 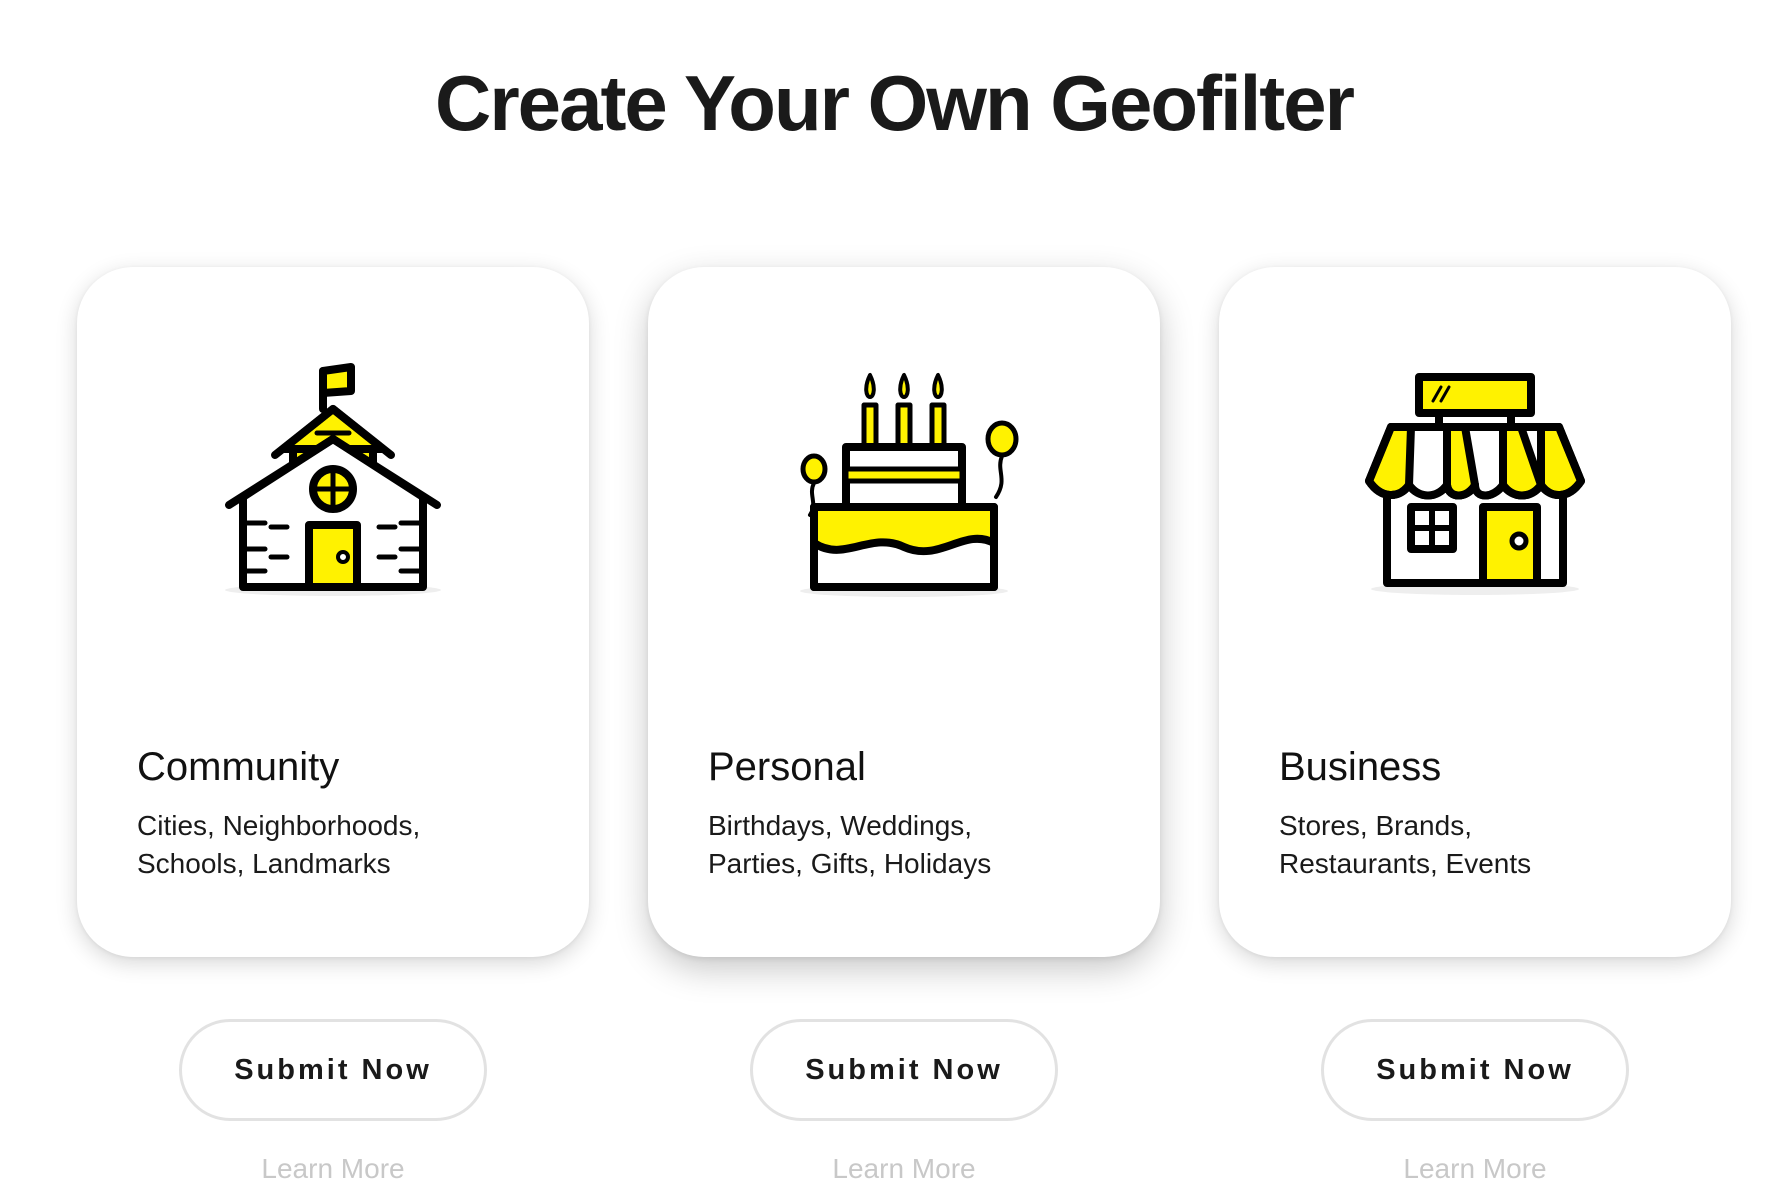 I want to click on card-description-line: Stores, Brands,, so click(x=1375, y=825).